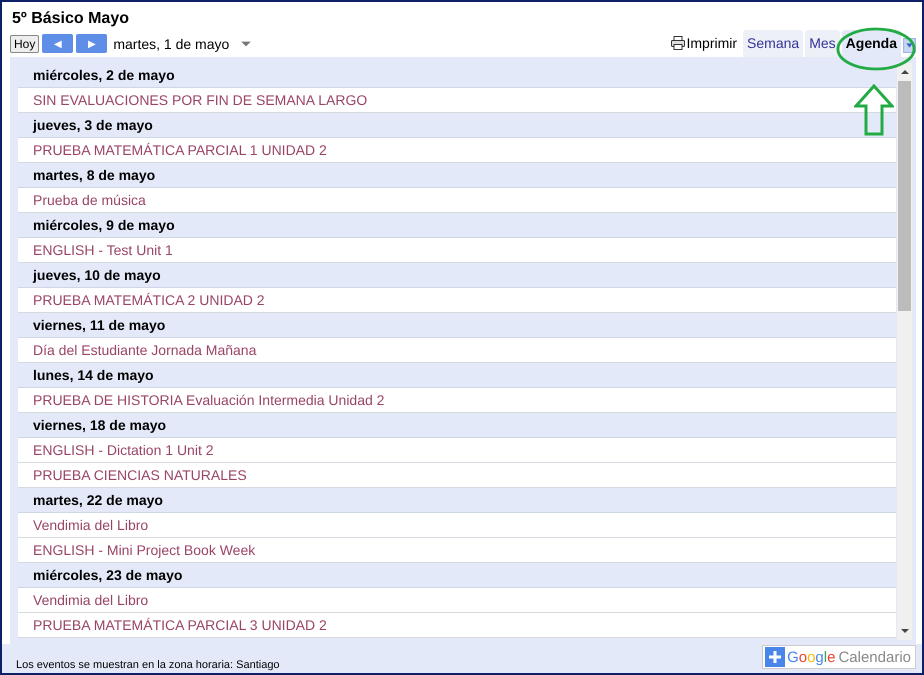 The height and width of the screenshot is (675, 924). I want to click on current-date: martes, 1 de mayo, so click(171, 44).